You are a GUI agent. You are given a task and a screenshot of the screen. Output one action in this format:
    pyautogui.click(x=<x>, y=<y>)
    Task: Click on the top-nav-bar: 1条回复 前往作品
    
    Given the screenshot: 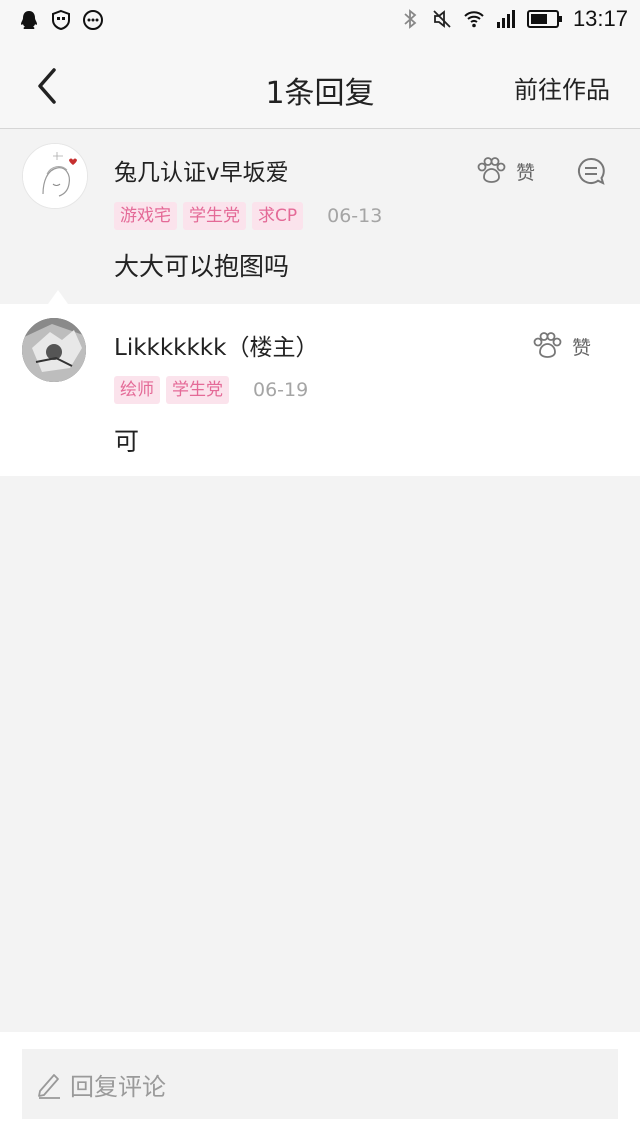 What is the action you would take?
    pyautogui.click(x=320, y=85)
    